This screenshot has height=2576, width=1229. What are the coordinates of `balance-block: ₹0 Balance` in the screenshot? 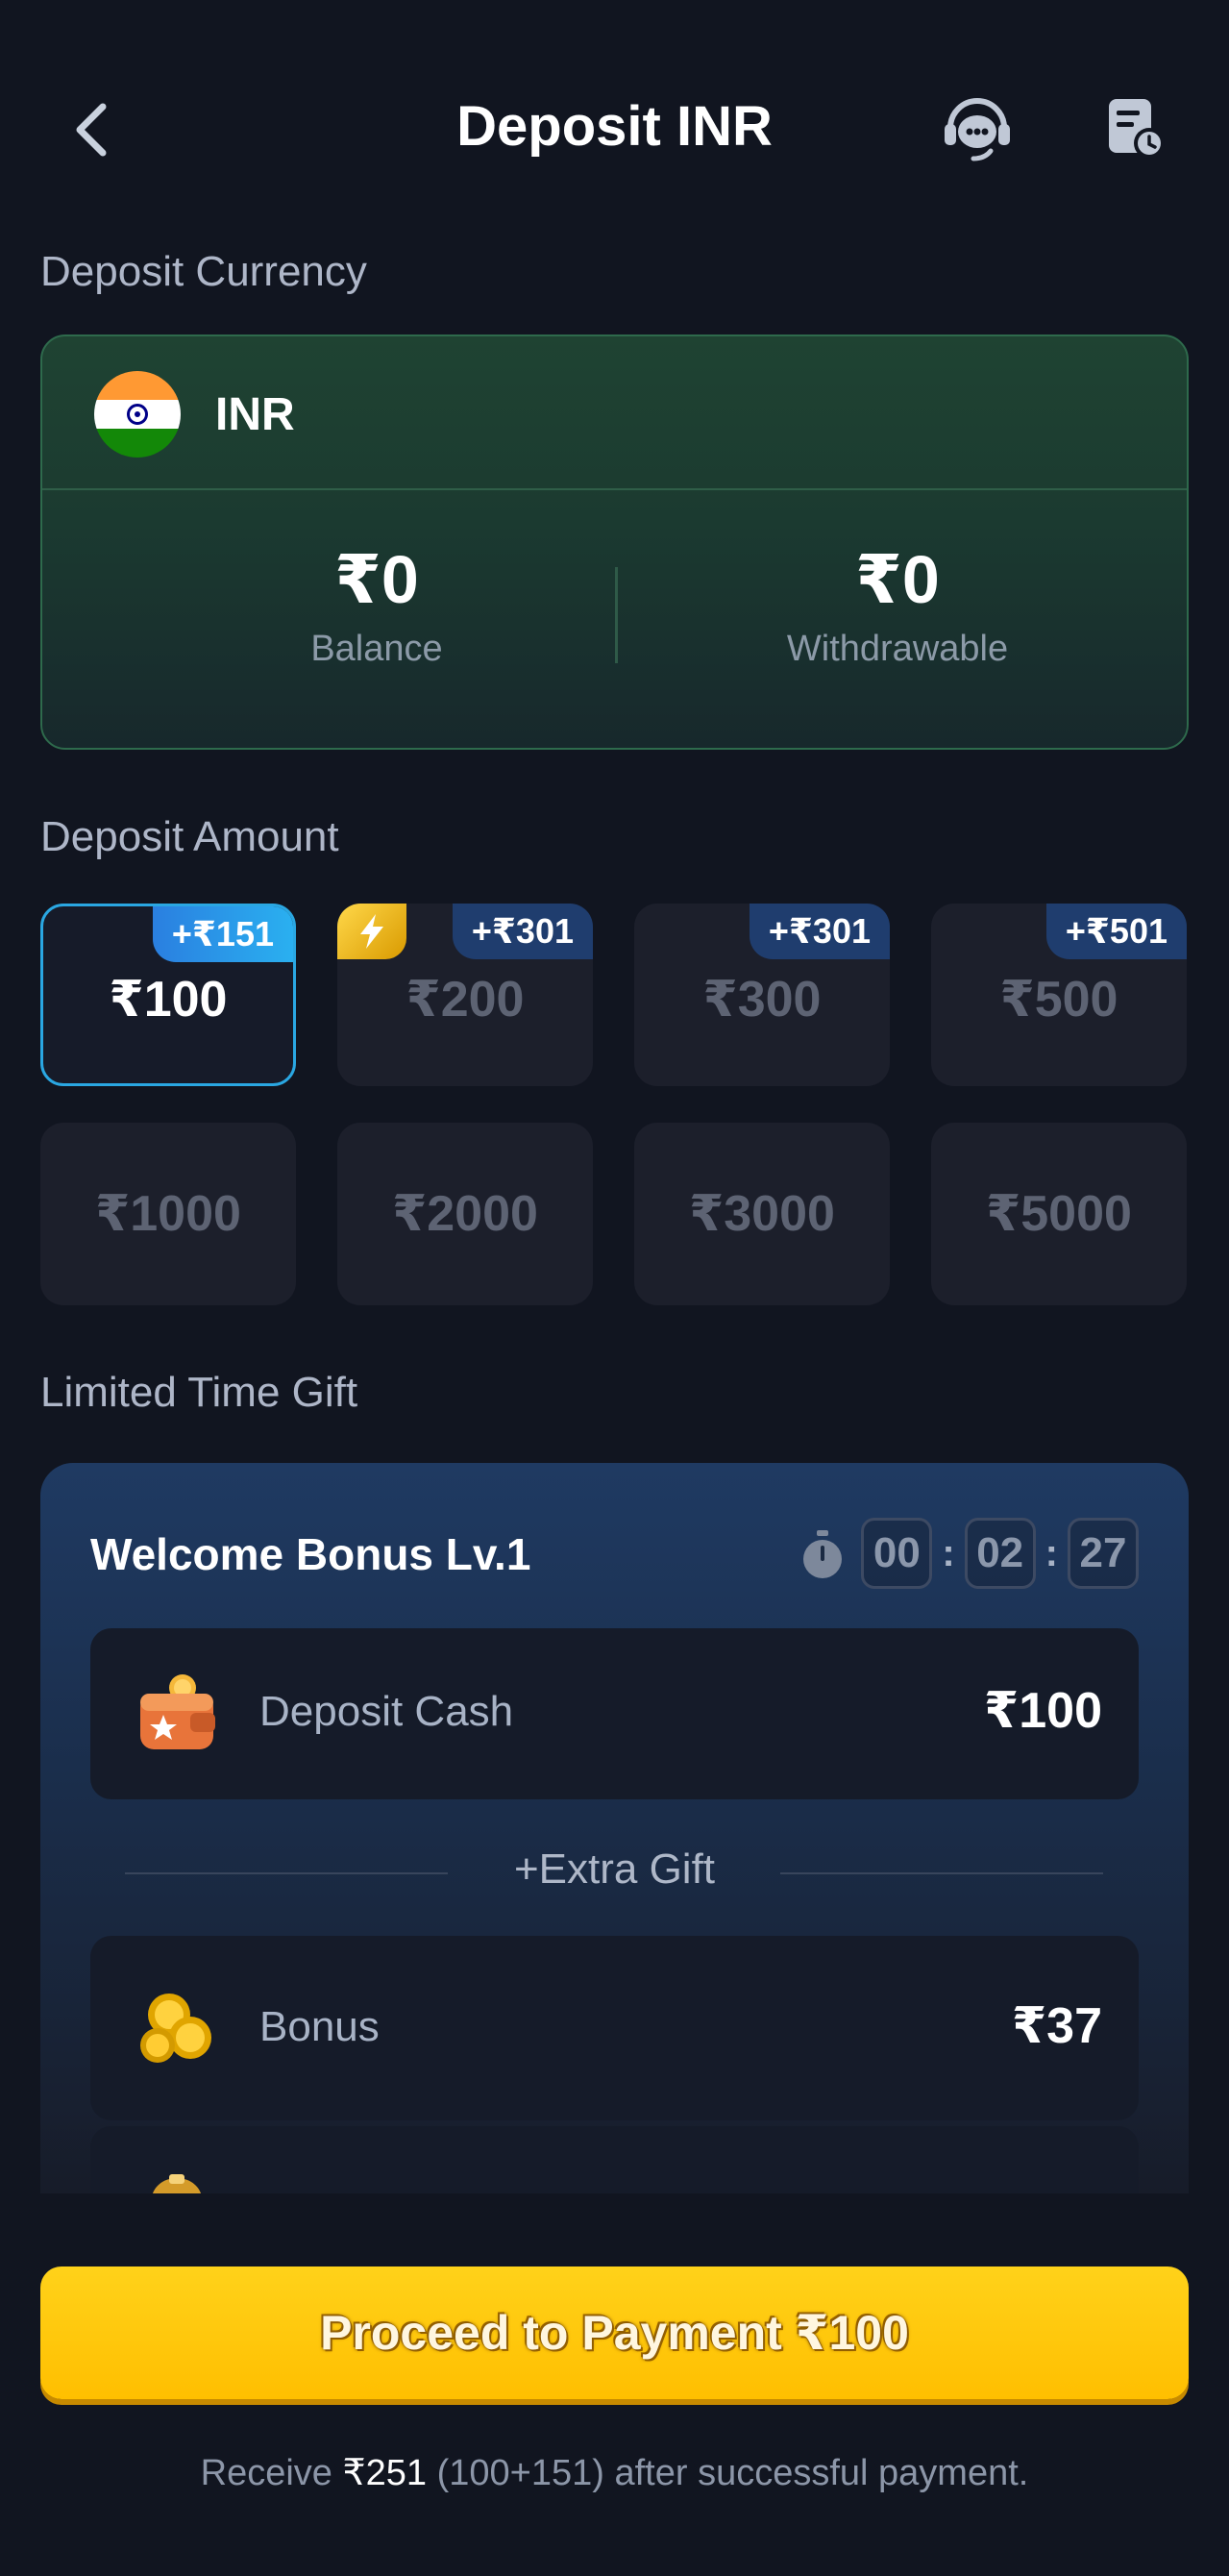 It's located at (377, 608).